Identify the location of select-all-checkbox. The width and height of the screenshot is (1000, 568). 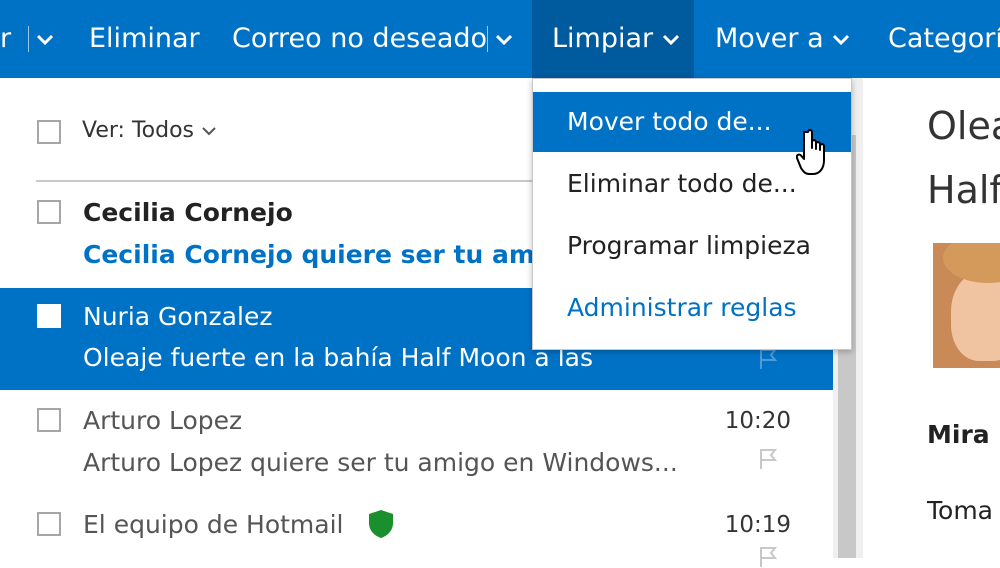
(49, 132).